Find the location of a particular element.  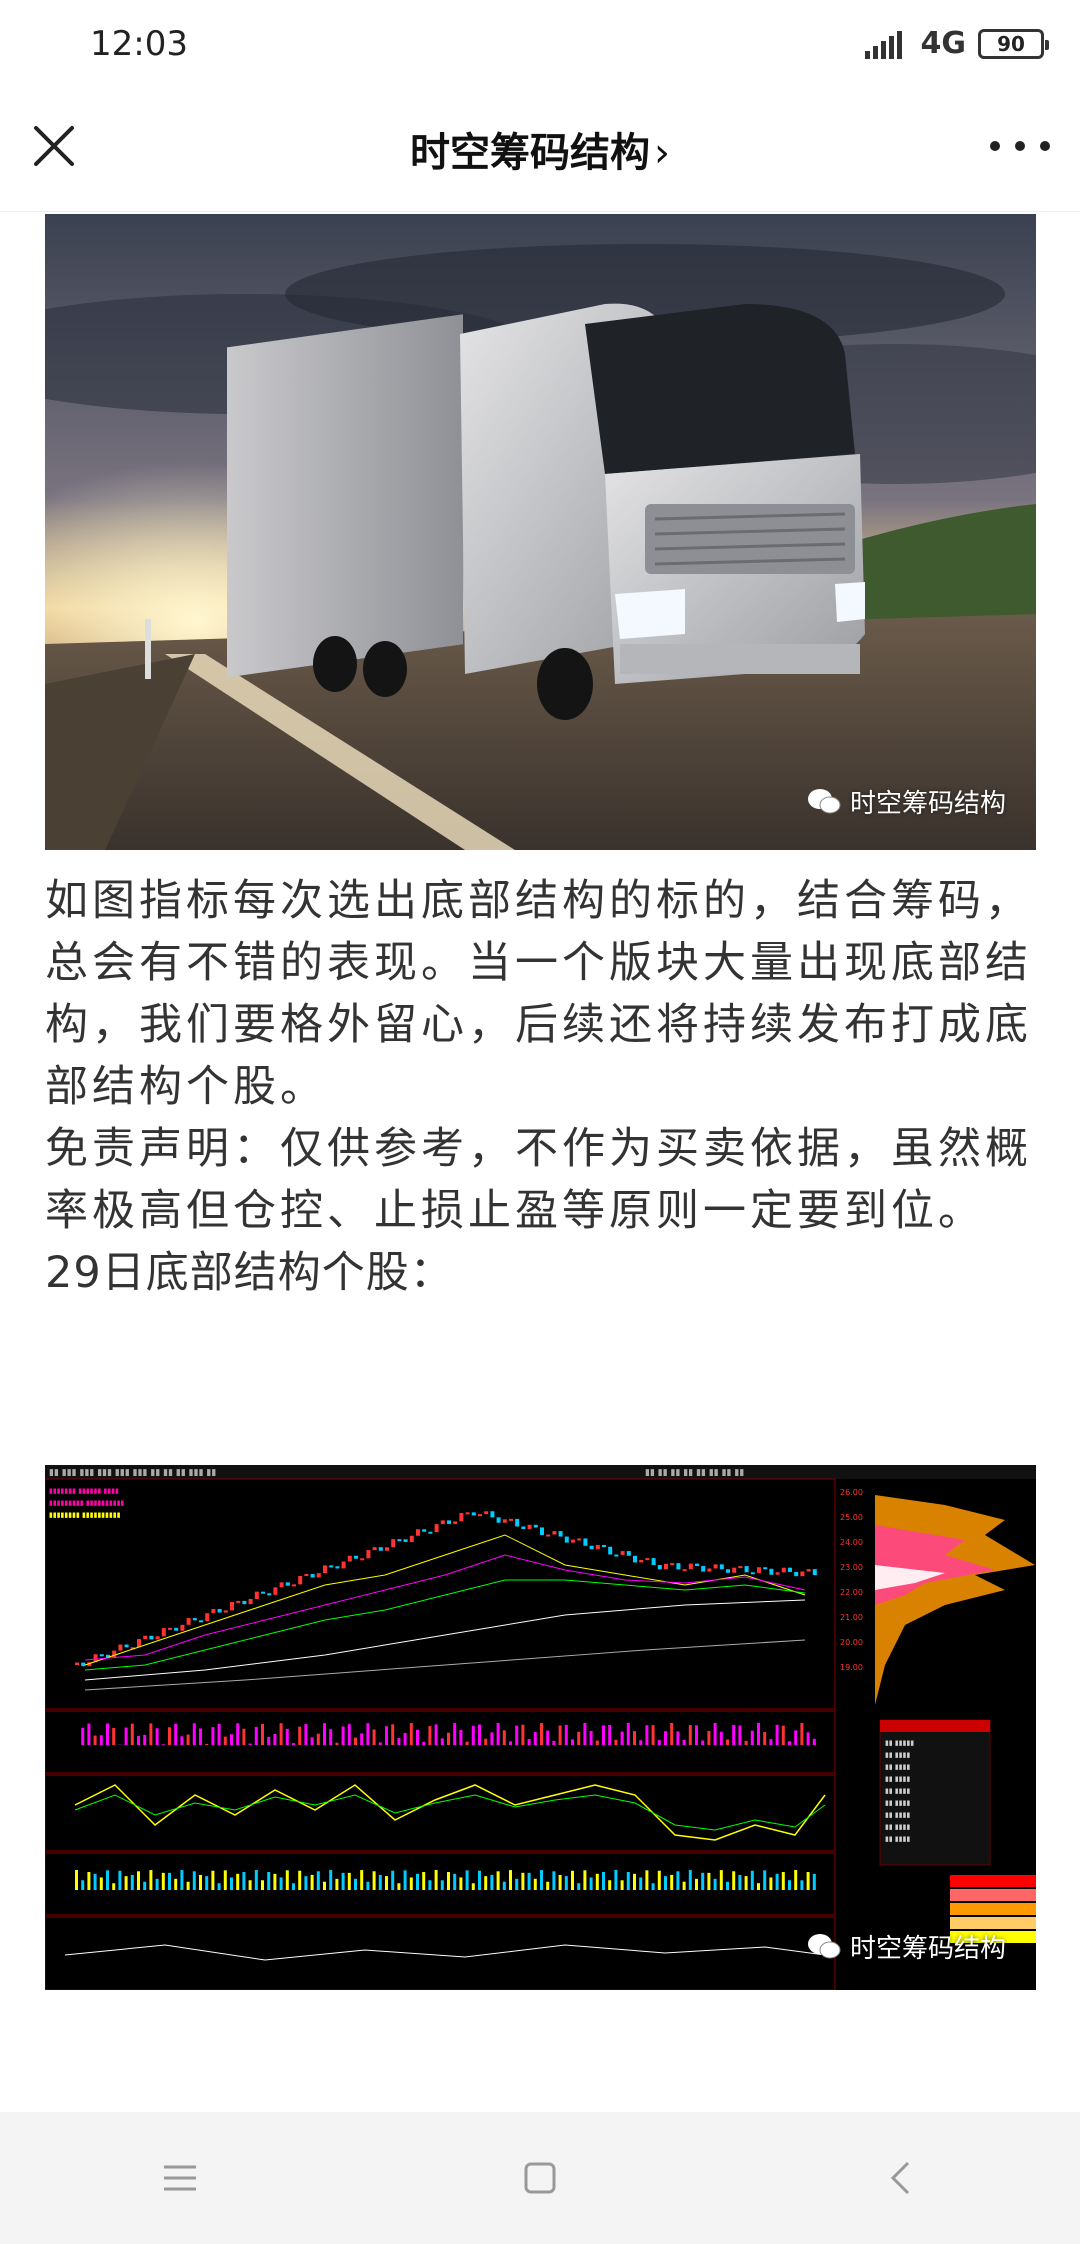

home-button is located at coordinates (540, 2178).